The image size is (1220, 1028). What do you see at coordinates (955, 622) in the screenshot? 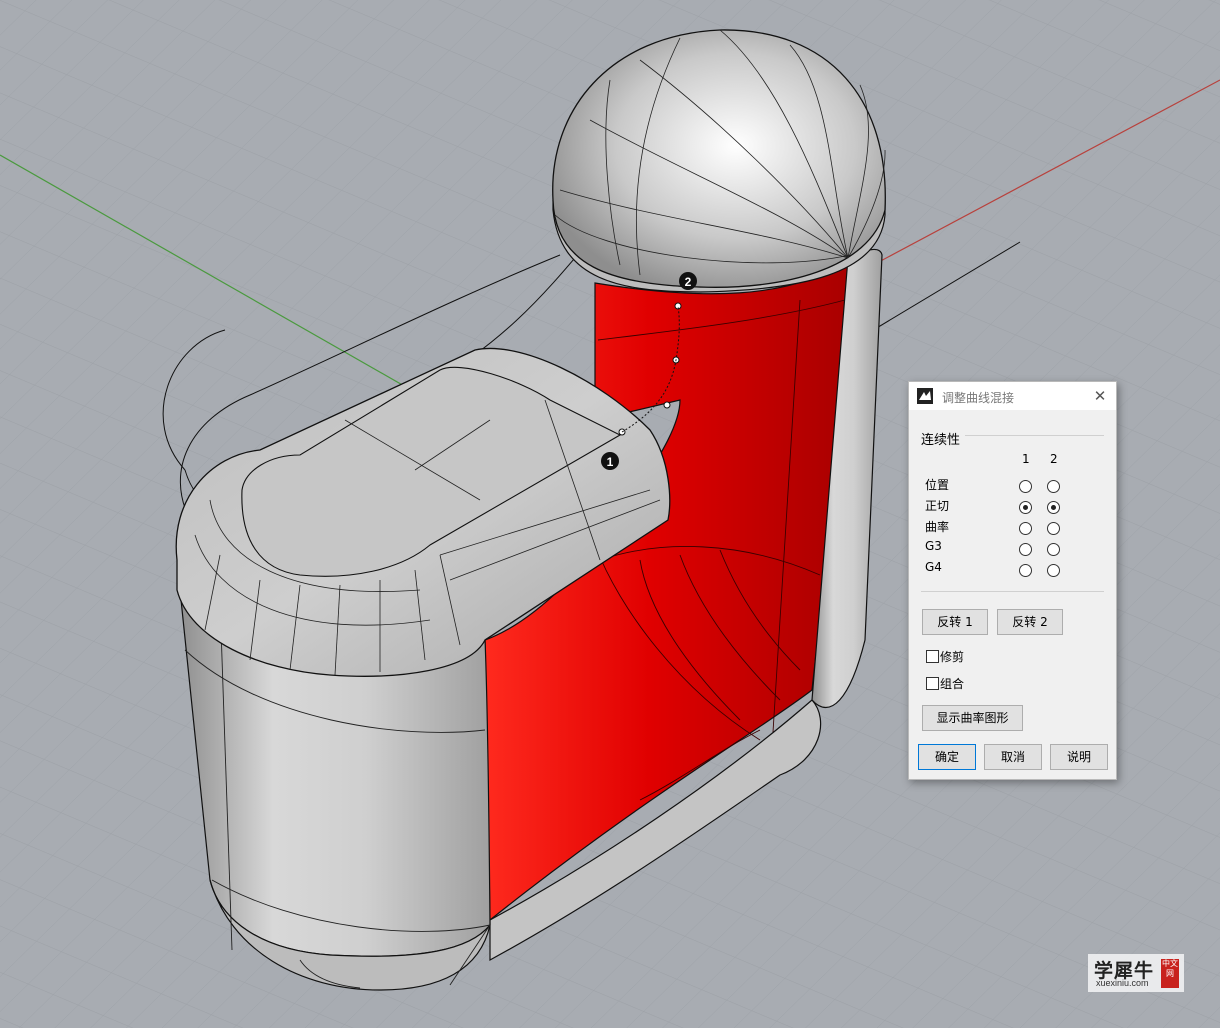
I see `reverse-1-button: 反转 1` at bounding box center [955, 622].